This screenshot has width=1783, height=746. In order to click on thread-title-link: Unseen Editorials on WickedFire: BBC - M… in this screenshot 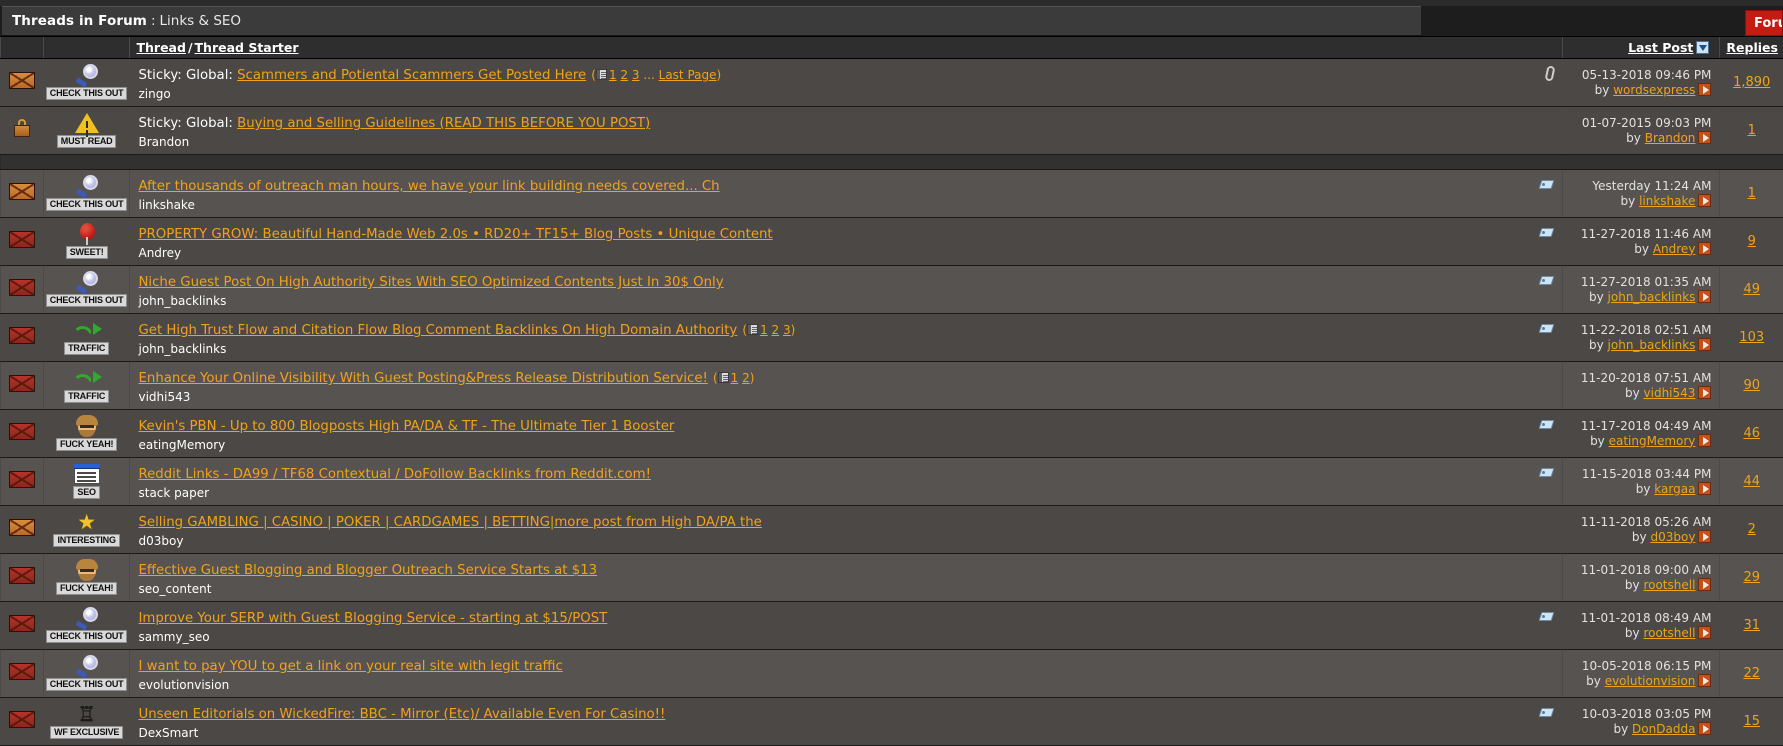, I will do `click(401, 714)`.